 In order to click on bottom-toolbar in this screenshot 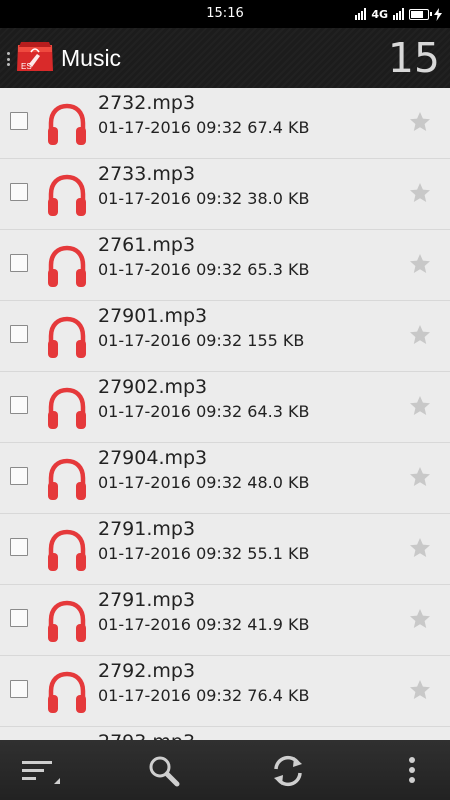, I will do `click(225, 770)`.